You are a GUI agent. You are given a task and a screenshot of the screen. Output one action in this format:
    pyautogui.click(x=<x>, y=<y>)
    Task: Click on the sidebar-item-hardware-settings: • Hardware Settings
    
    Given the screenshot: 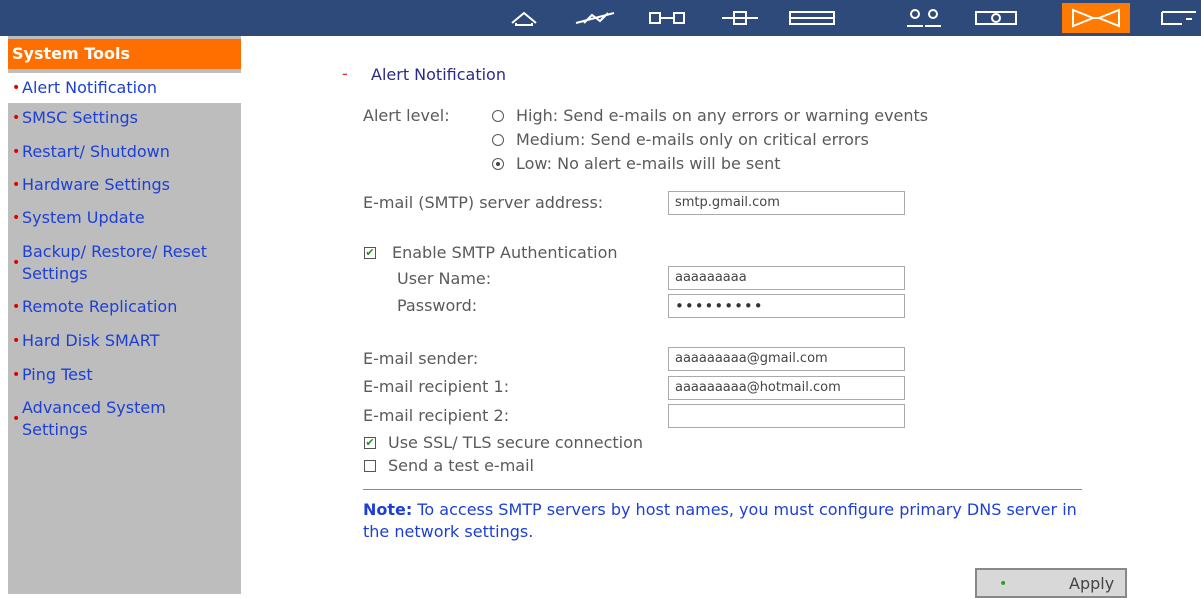 What is the action you would take?
    pyautogui.click(x=124, y=185)
    